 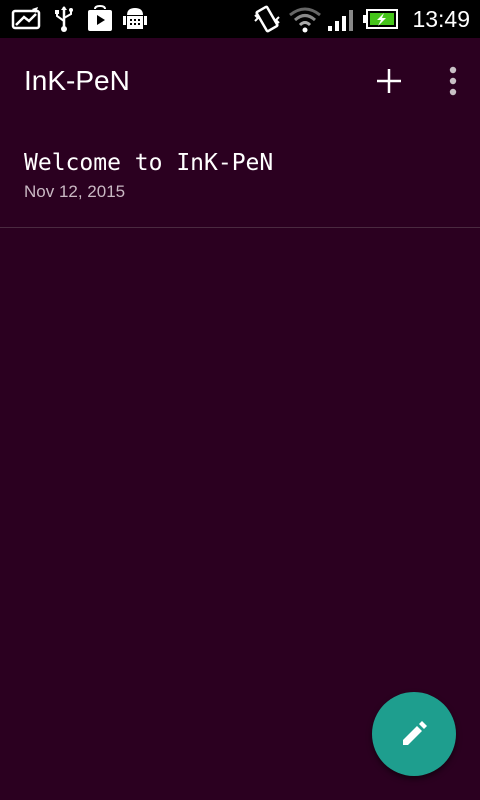 What do you see at coordinates (240, 81) in the screenshot?
I see `app-bar: InK-PeN` at bounding box center [240, 81].